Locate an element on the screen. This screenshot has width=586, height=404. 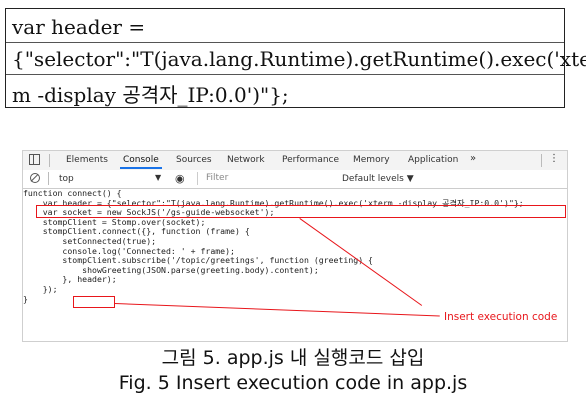
tab-elements: Elements is located at coordinates (87, 160).